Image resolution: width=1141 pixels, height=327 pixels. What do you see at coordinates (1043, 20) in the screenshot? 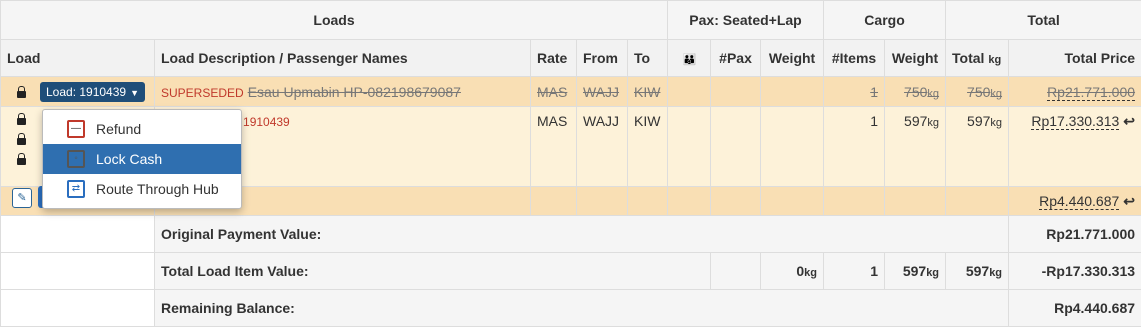
I see `group-header-total: Total` at bounding box center [1043, 20].